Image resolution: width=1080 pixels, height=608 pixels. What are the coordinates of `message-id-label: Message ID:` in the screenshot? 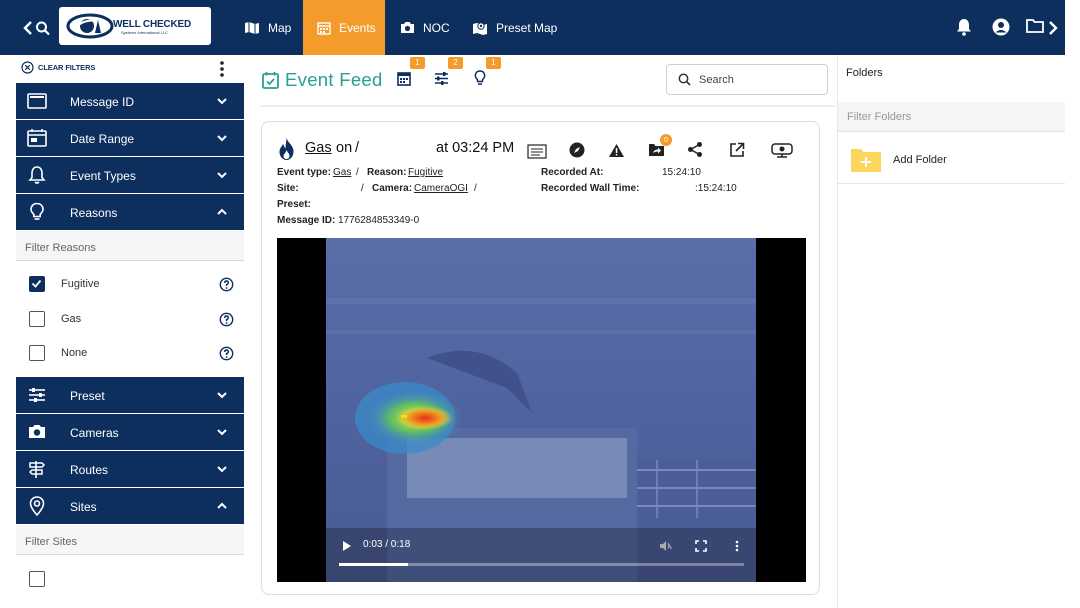 It's located at (306, 220).